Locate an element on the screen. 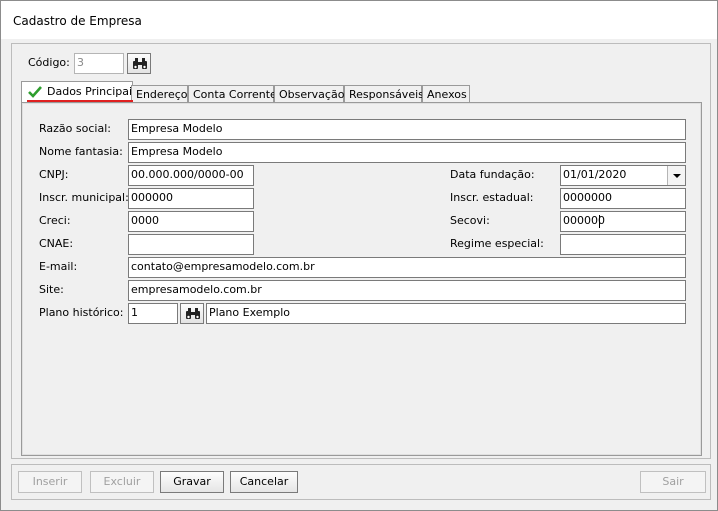  tab-anexos: Anexos is located at coordinates (446, 94).